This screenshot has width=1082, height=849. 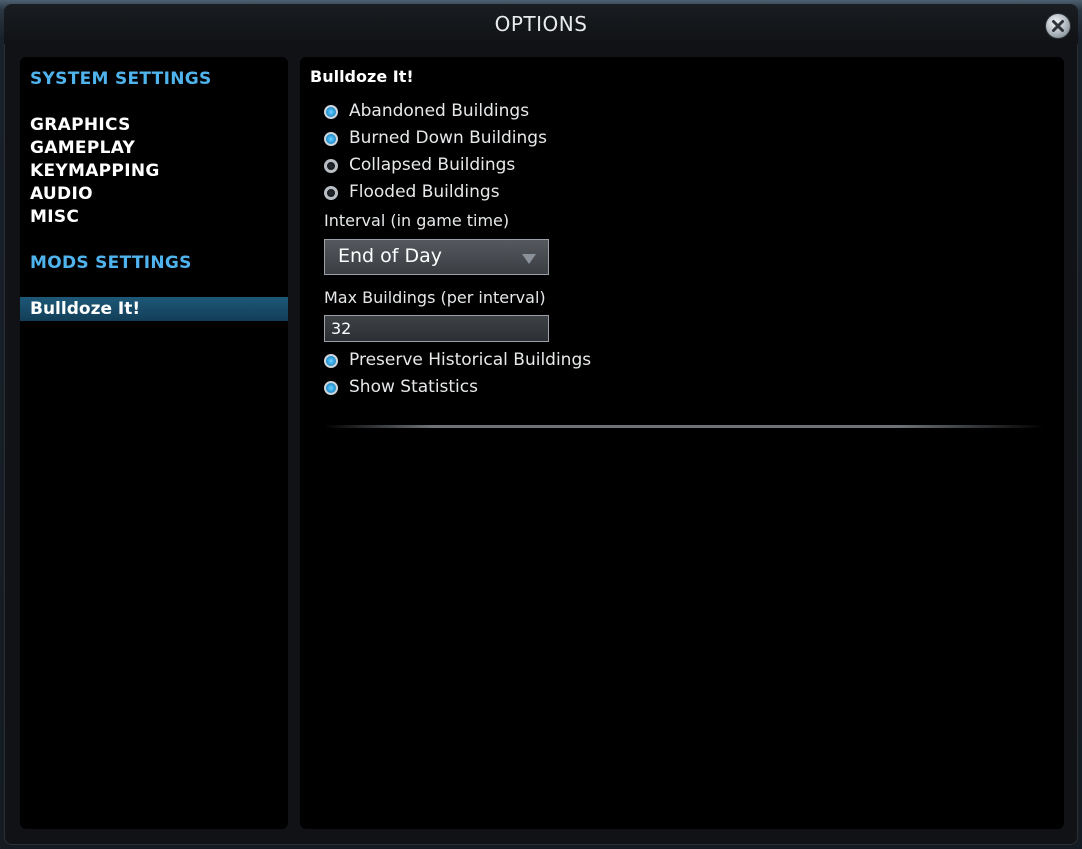 What do you see at coordinates (432, 165) in the screenshot?
I see `option-label: Collapsed Buildings` at bounding box center [432, 165].